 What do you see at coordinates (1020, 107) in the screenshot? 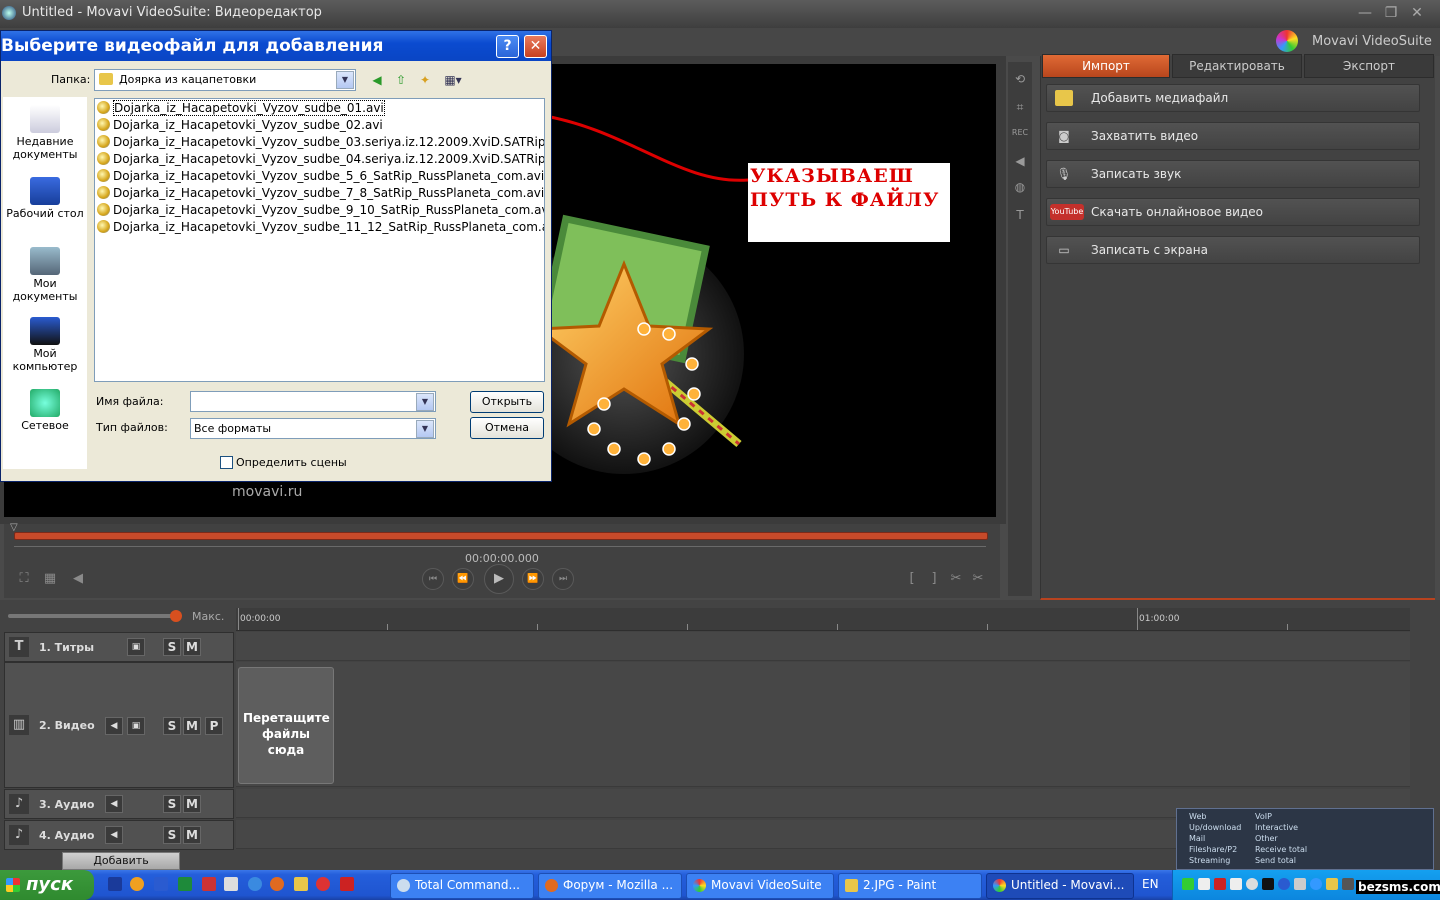
I see `crop-icon: ⌗` at bounding box center [1020, 107].